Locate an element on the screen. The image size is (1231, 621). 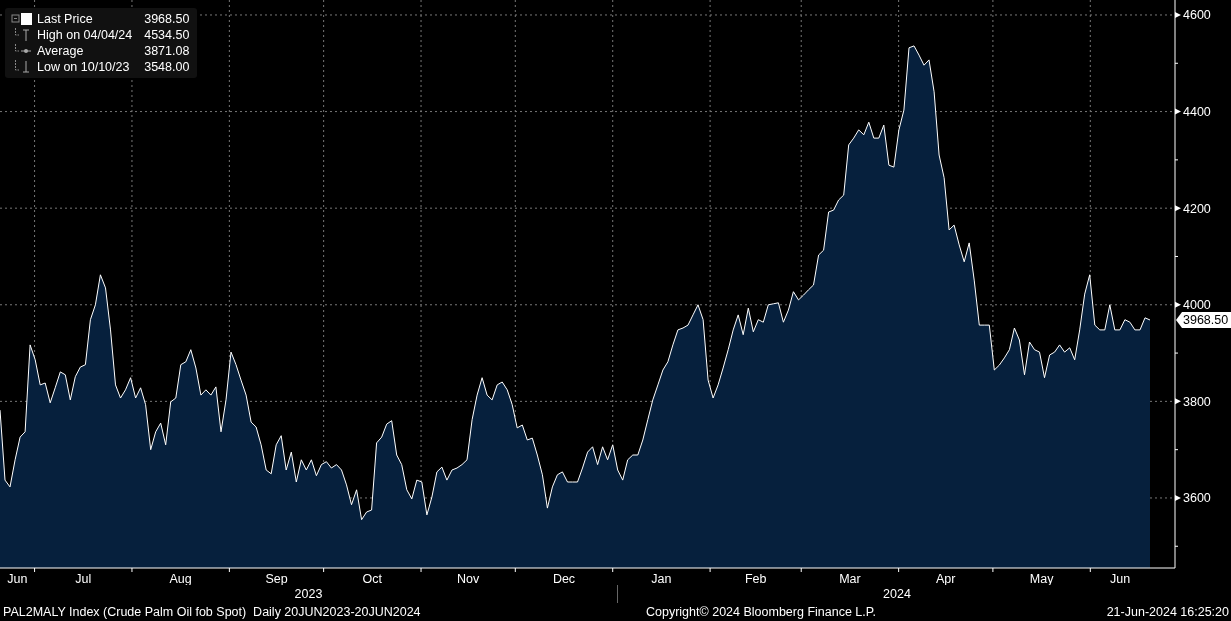
timestamp: 21-Jun-2024 16:25:20 is located at coordinates (1167, 612).